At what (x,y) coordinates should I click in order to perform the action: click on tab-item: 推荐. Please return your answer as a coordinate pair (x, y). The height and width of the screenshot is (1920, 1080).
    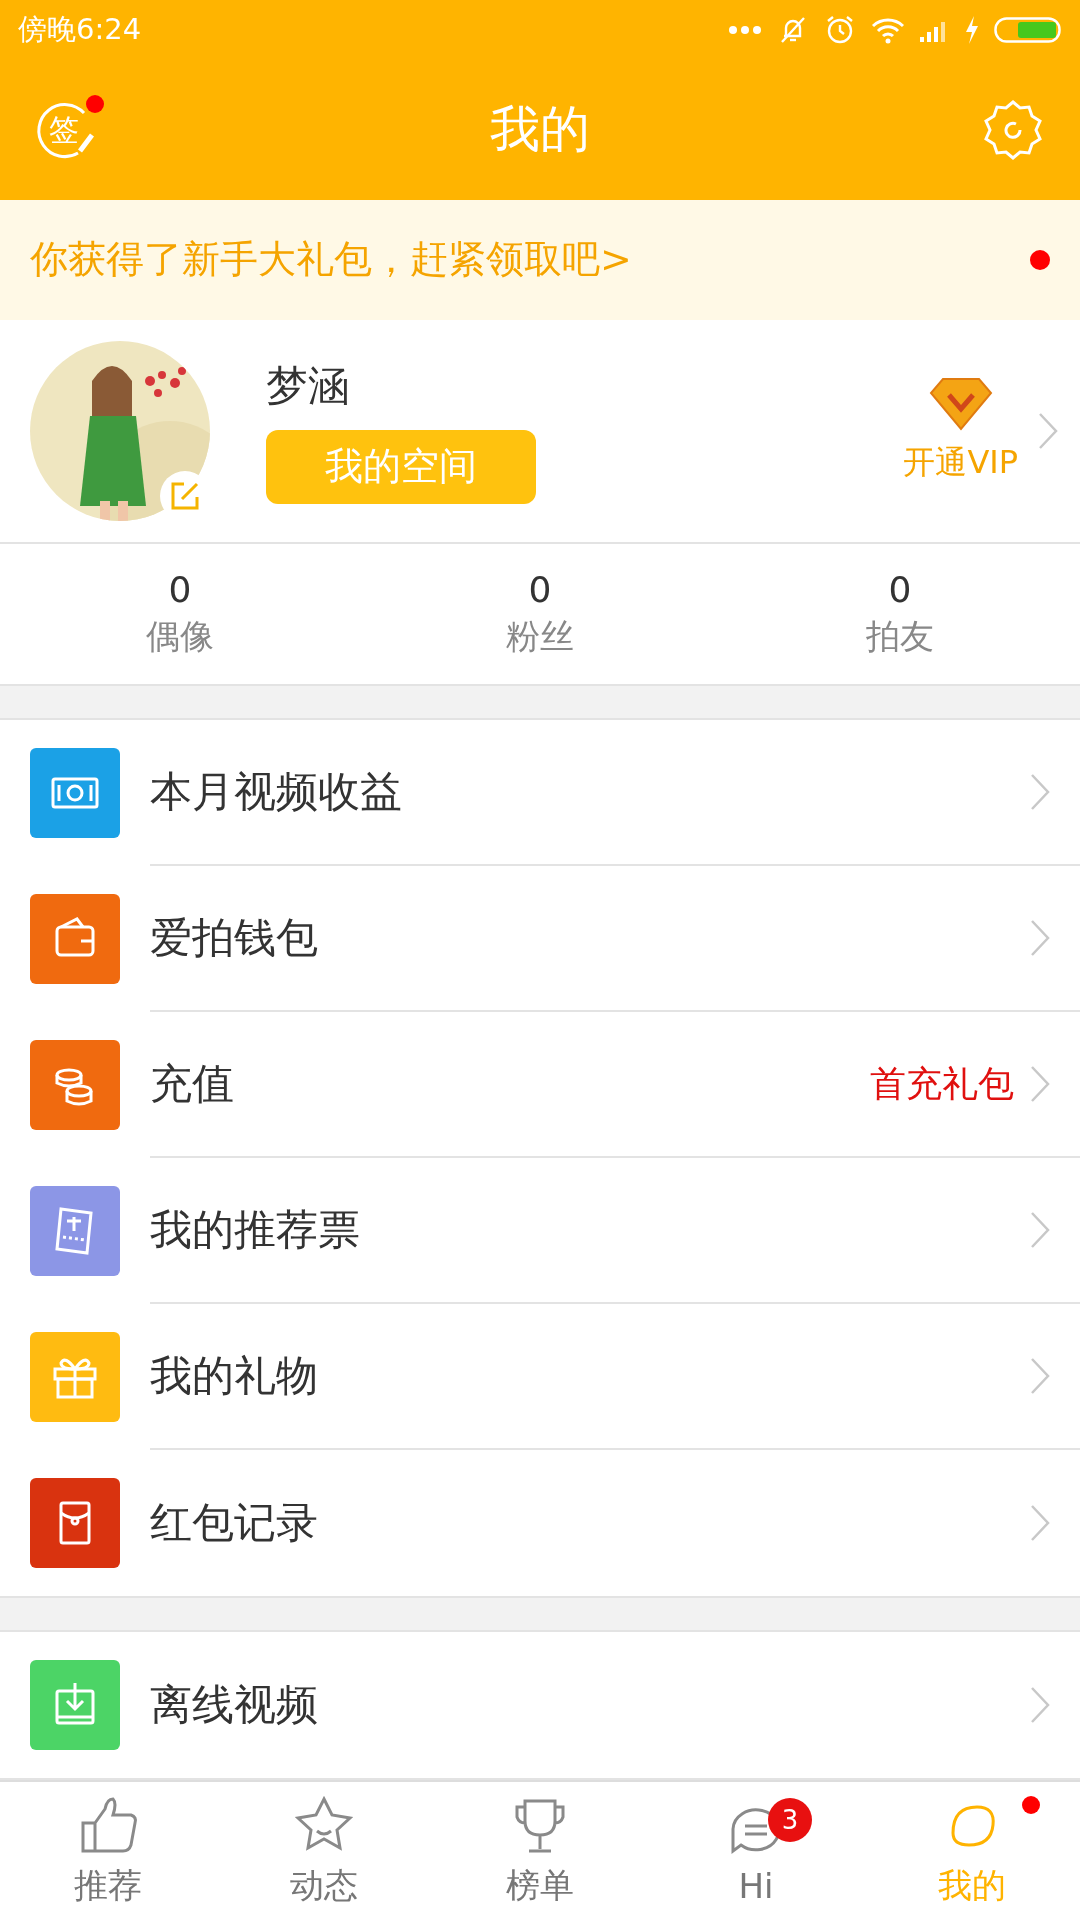
    Looking at the image, I should click on (108, 1851).